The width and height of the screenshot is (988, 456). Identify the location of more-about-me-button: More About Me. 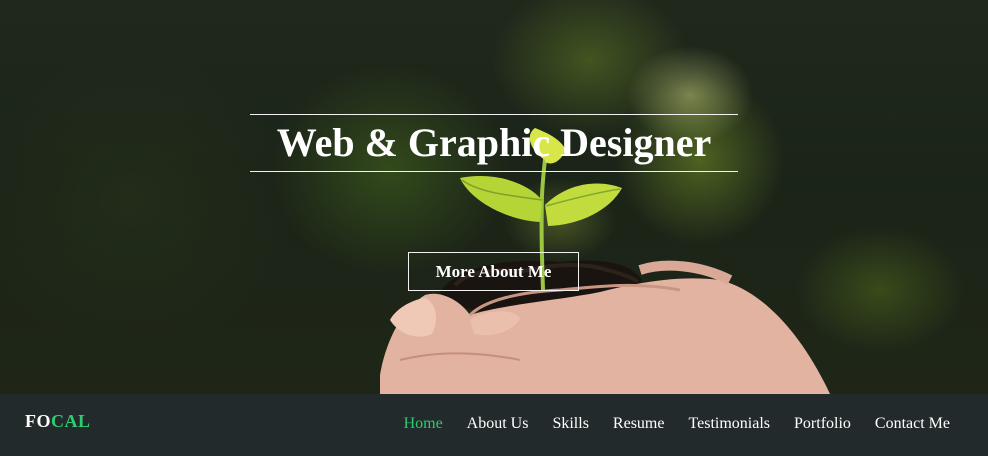
(493, 271).